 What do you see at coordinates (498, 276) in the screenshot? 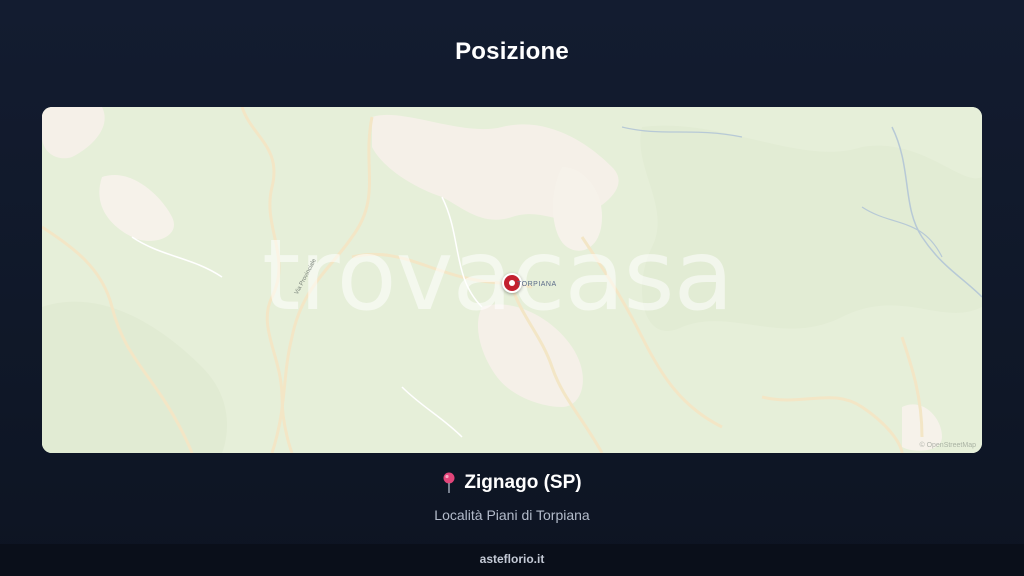
I see `watermark-text: trovacasa` at bounding box center [498, 276].